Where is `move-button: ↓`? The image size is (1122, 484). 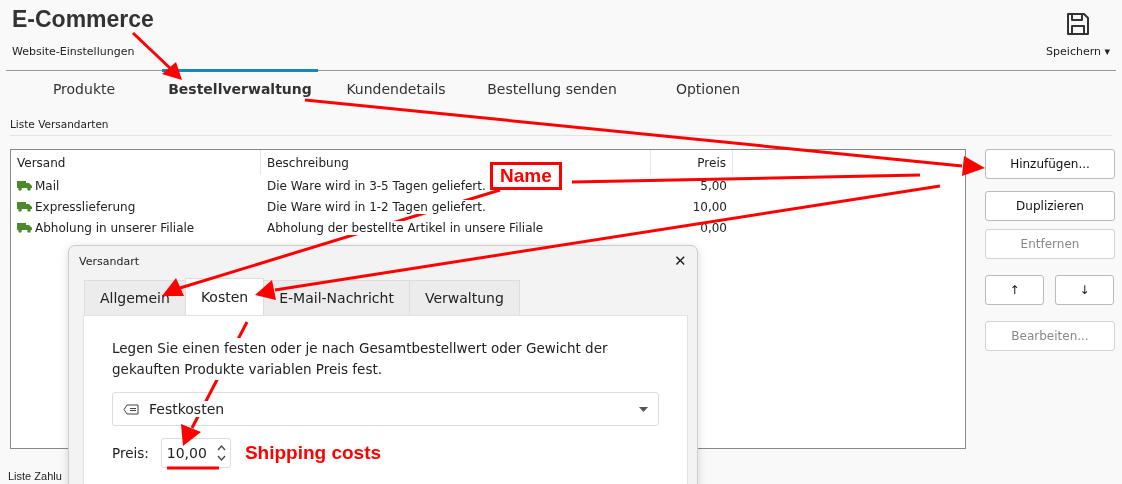 move-button: ↓ is located at coordinates (1084, 290).